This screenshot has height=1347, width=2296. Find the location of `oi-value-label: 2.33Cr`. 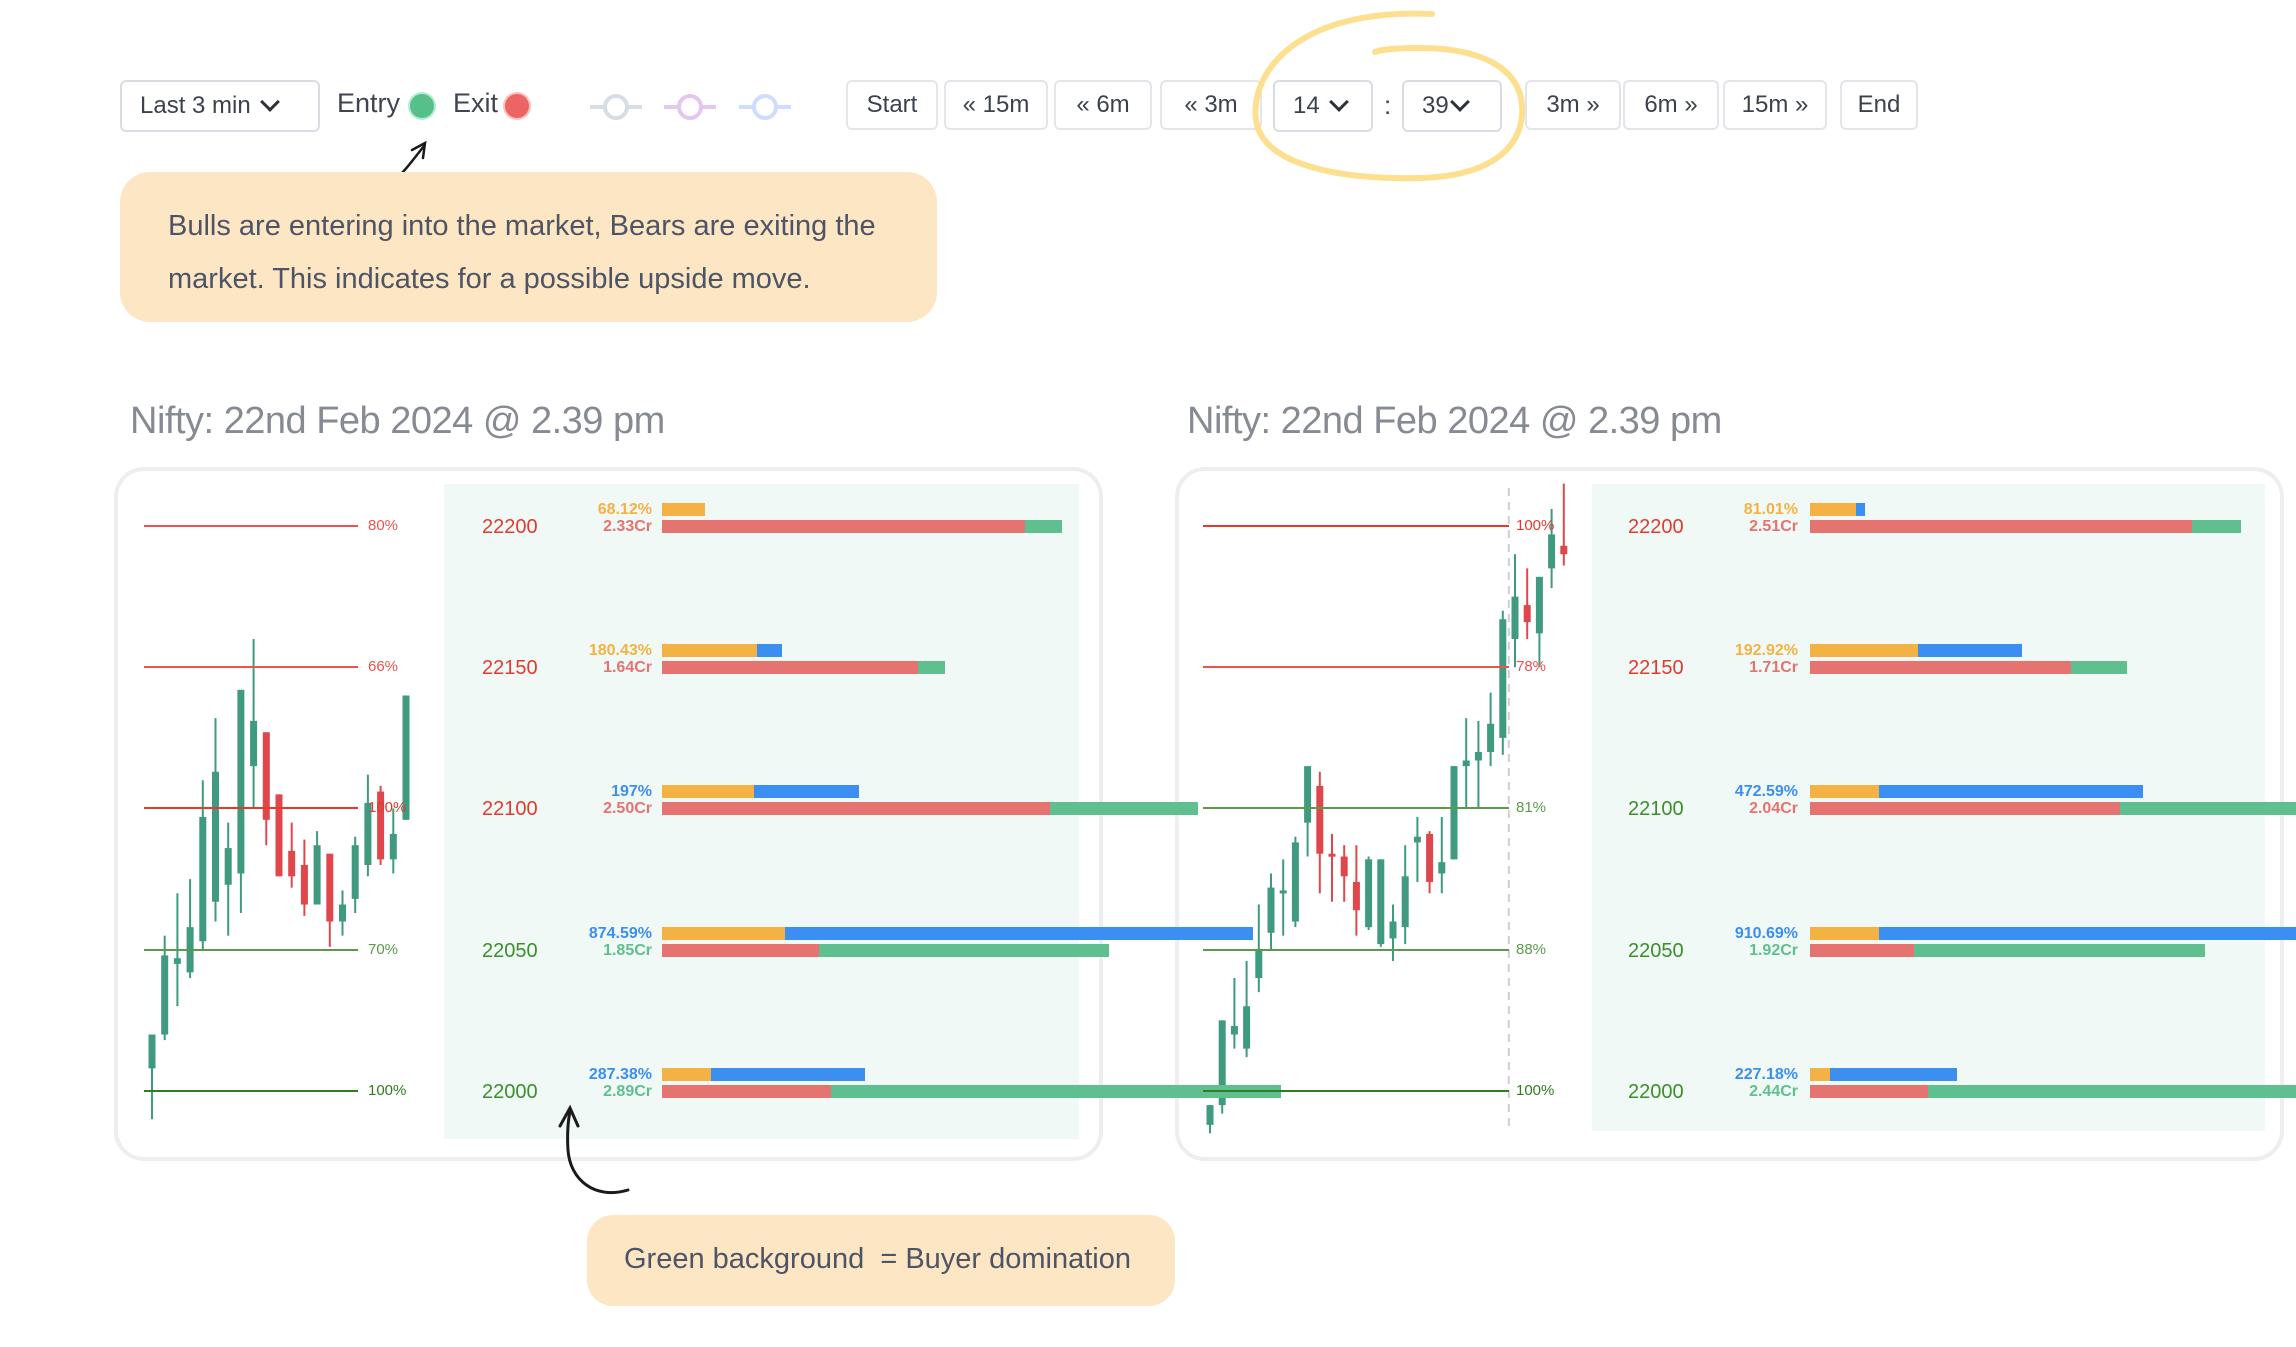

oi-value-label: 2.33Cr is located at coordinates (627, 526).